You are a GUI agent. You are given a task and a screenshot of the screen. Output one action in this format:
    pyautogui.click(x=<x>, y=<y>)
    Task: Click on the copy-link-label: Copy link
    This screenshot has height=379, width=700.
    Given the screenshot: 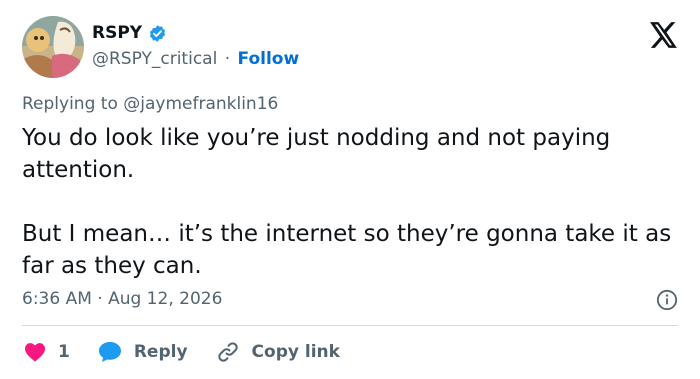 What is the action you would take?
    pyautogui.click(x=295, y=352)
    